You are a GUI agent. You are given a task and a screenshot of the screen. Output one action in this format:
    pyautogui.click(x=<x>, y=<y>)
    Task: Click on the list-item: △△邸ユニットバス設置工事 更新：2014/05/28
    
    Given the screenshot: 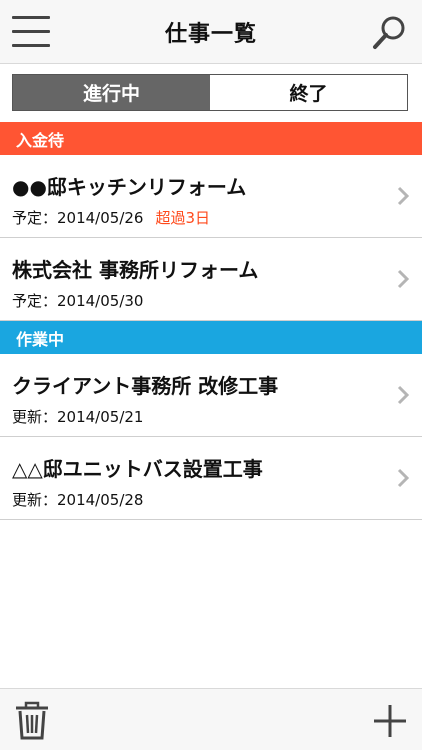 What is the action you would take?
    pyautogui.click(x=211, y=478)
    